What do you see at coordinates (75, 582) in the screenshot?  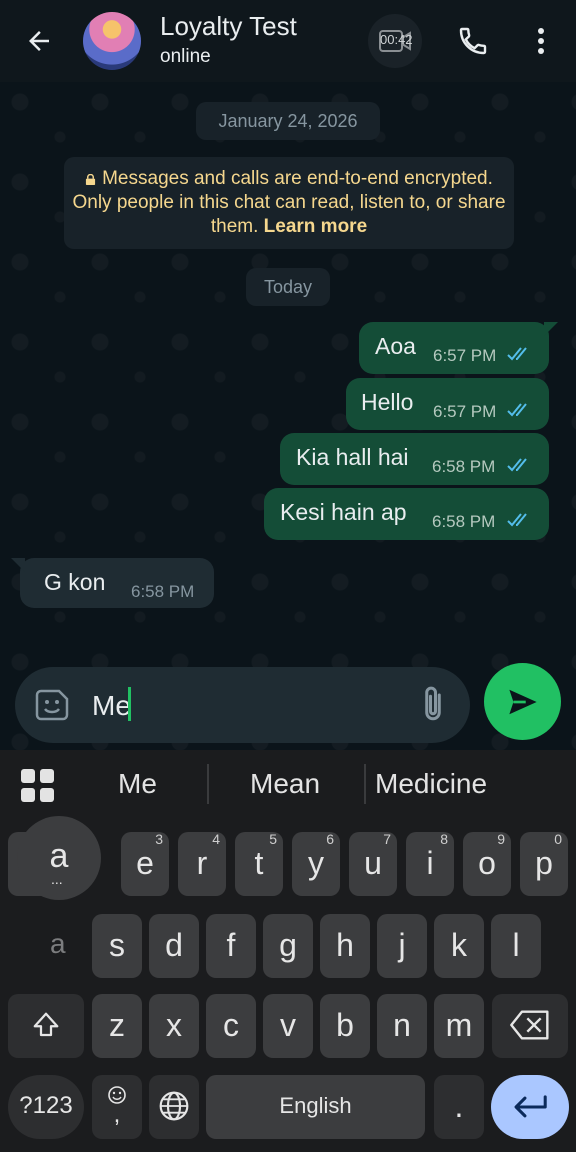 I see `message-text: G kon` at bounding box center [75, 582].